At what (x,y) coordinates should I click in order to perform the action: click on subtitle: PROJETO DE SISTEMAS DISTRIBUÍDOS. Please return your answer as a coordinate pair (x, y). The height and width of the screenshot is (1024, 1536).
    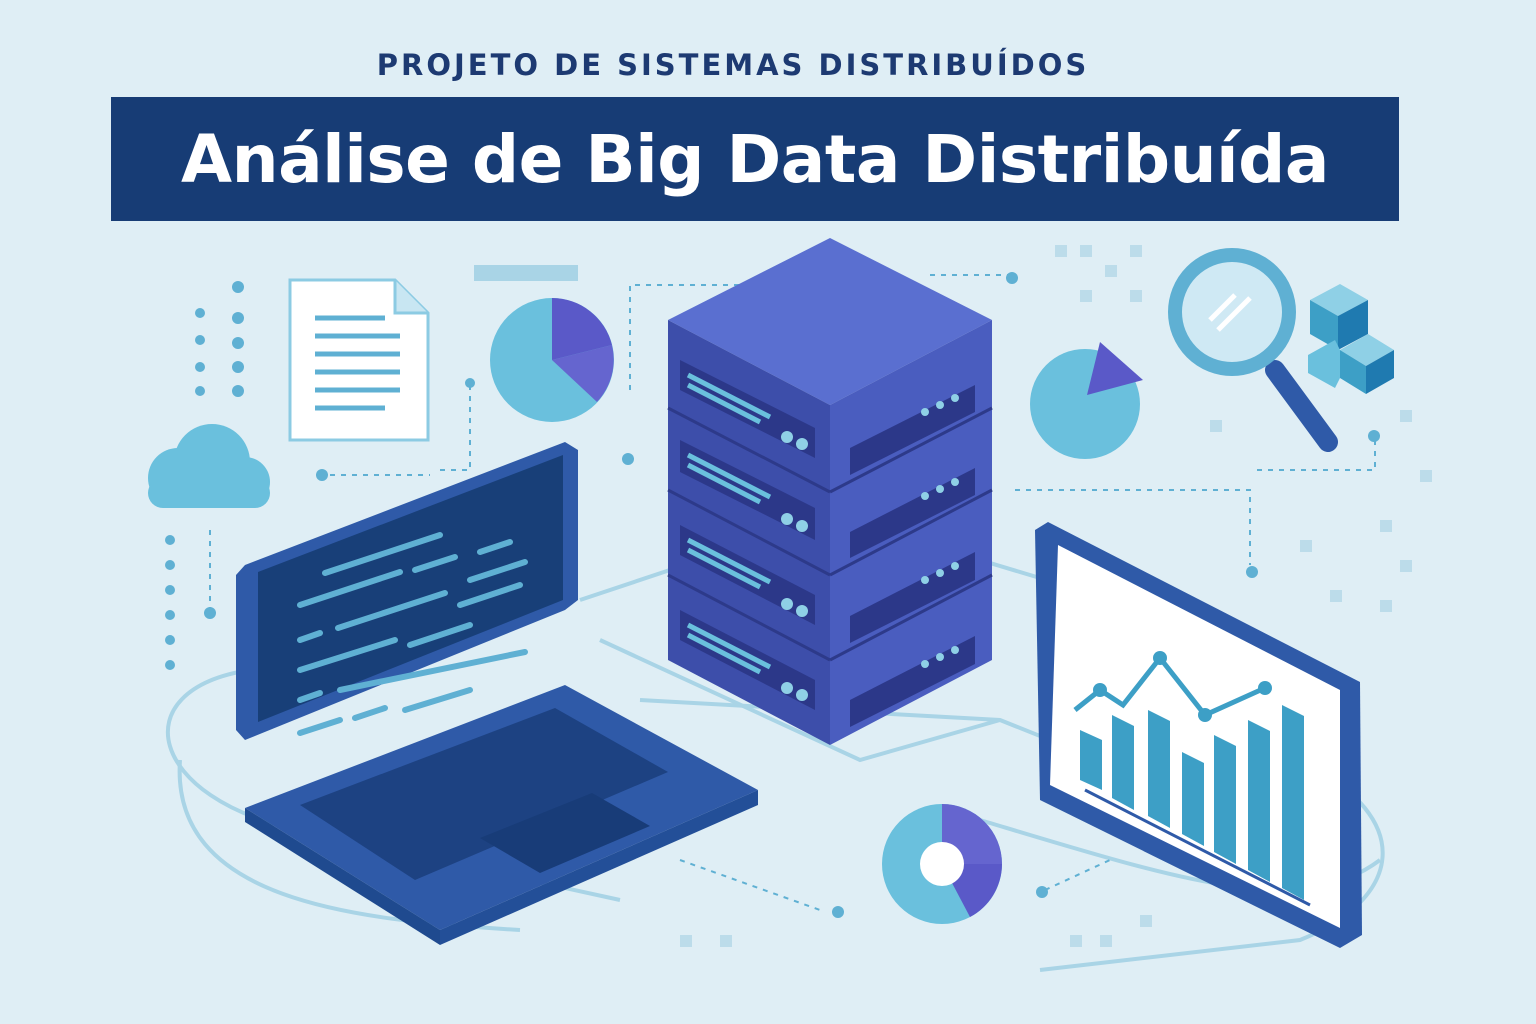
    Looking at the image, I should click on (733, 65).